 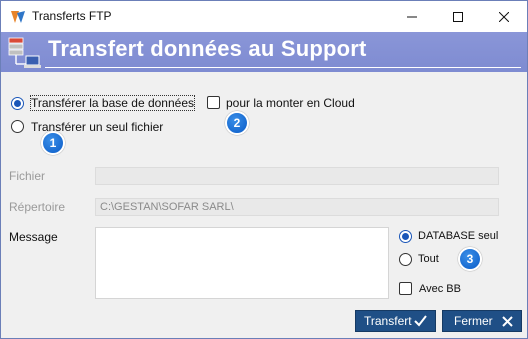 I want to click on window-title: Transferts FTP, so click(x=72, y=16).